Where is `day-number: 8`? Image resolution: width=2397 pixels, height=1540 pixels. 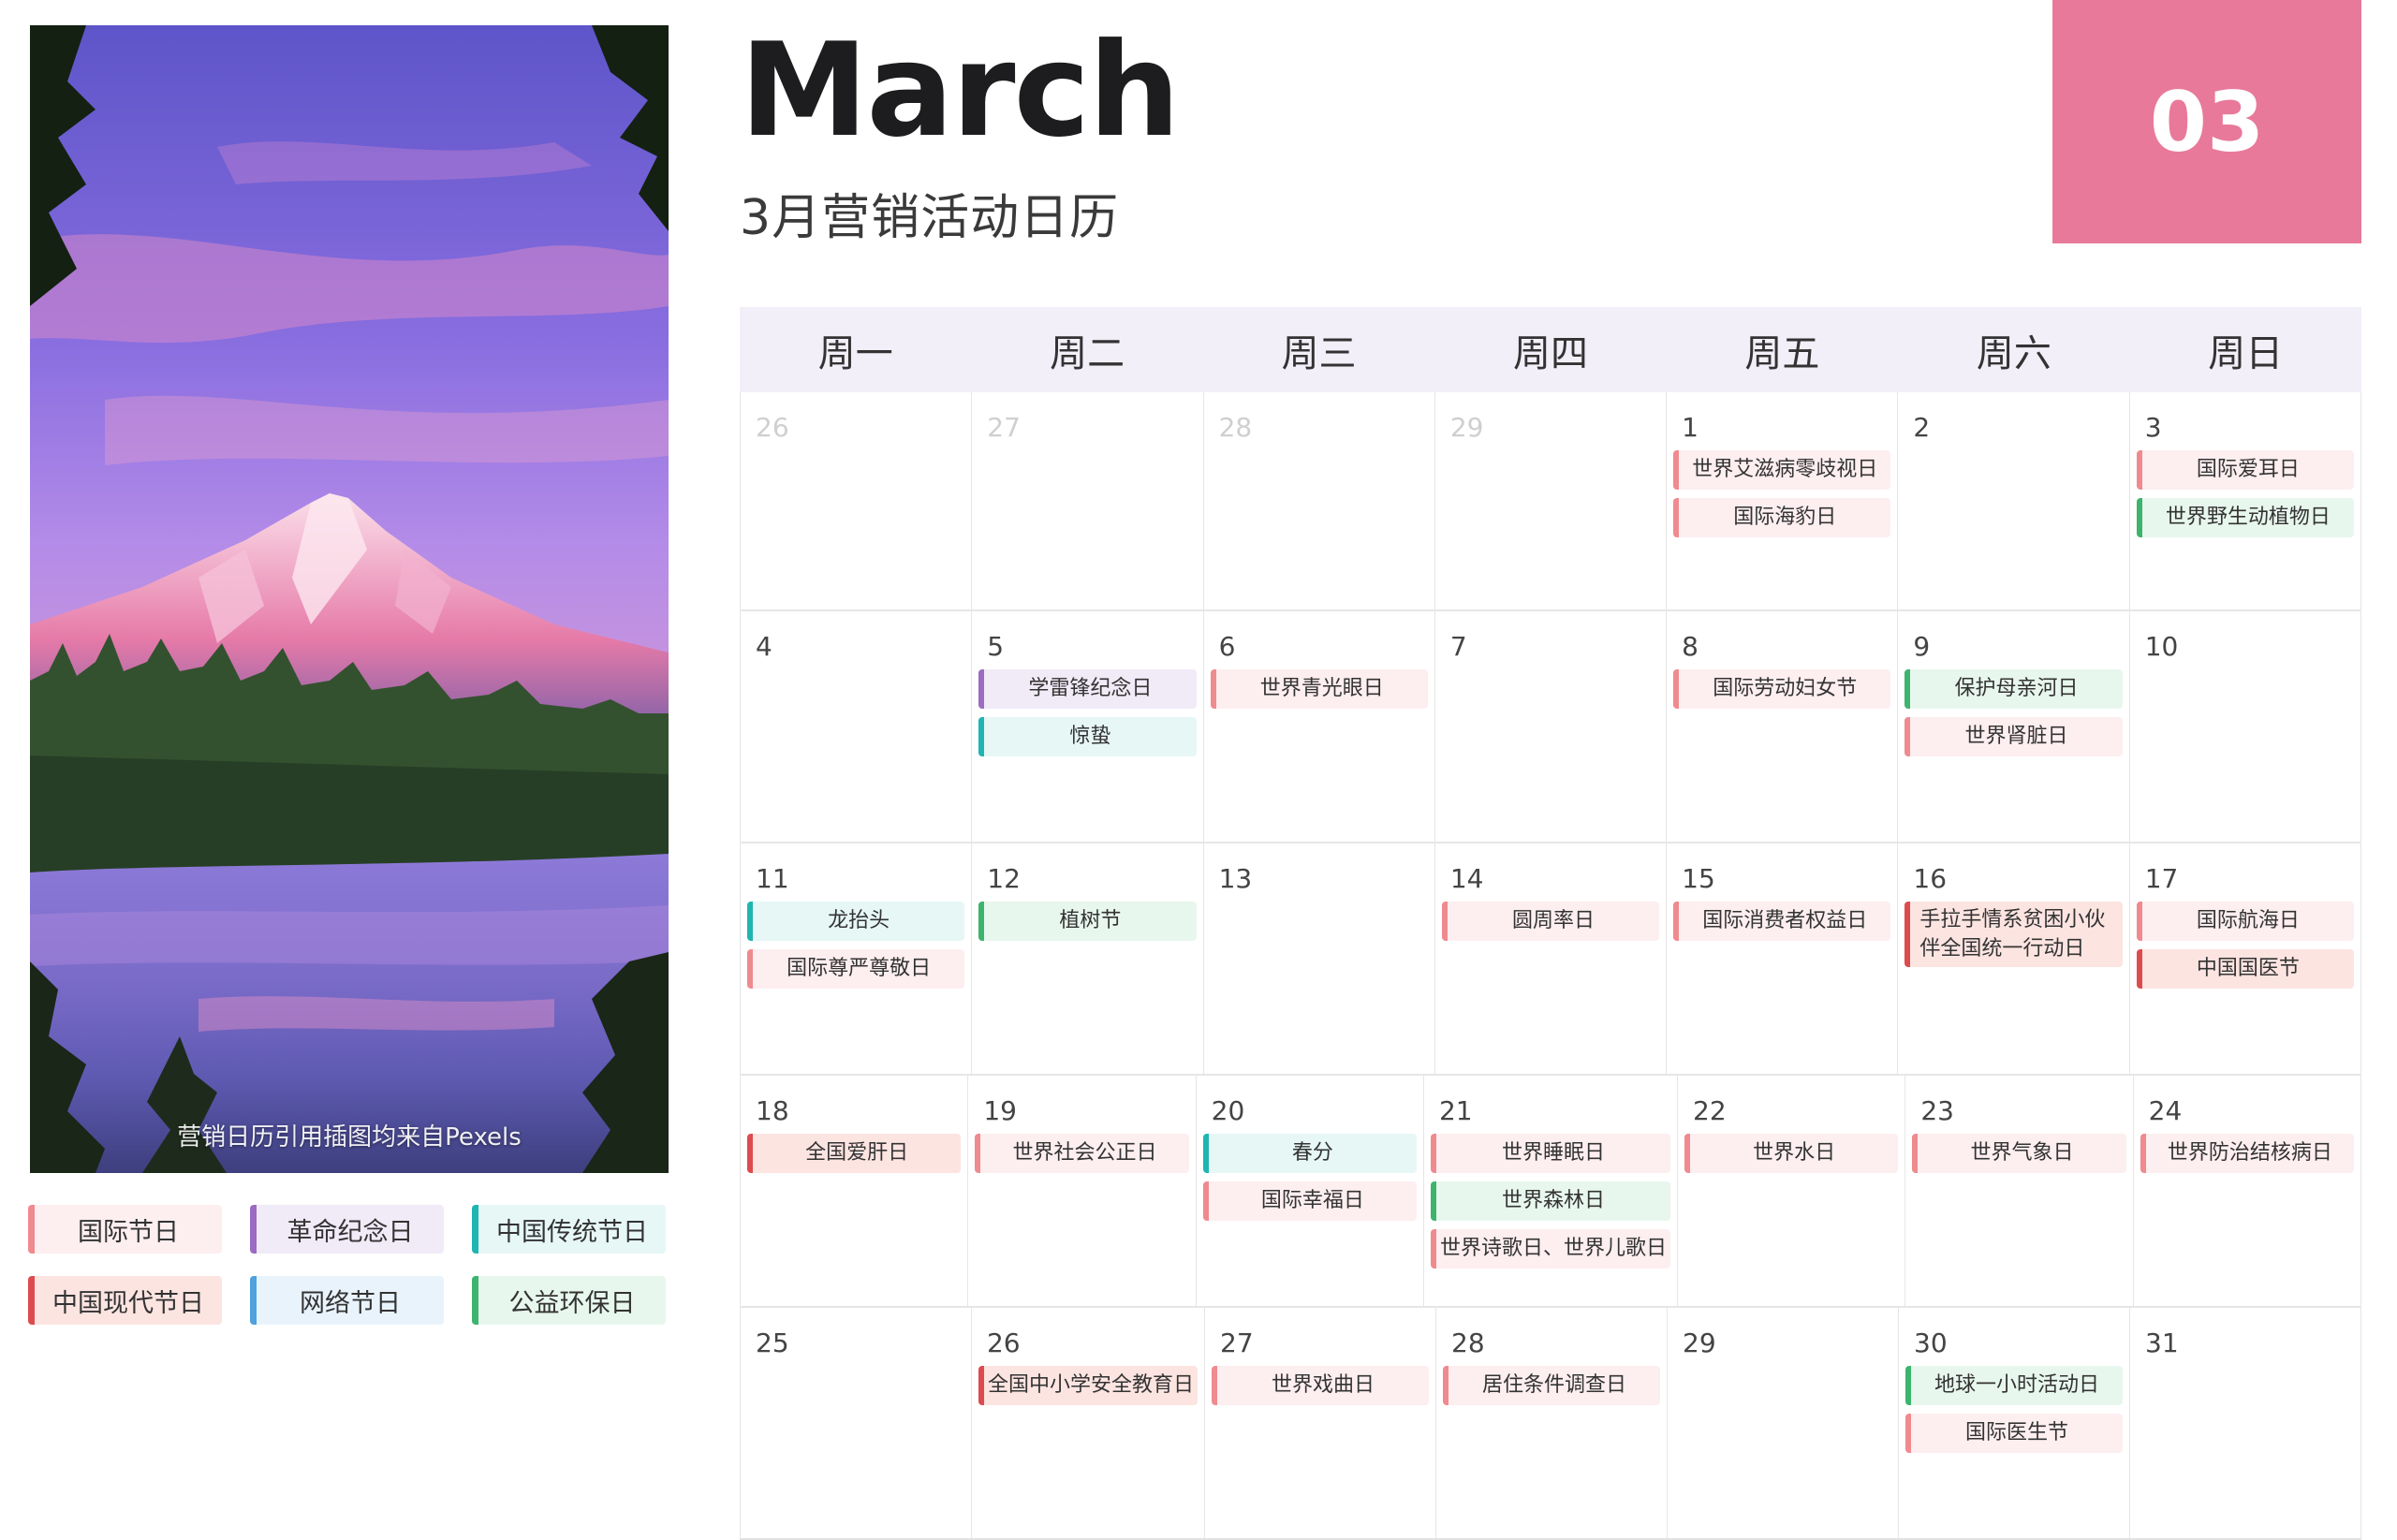
day-number: 8 is located at coordinates (1690, 646).